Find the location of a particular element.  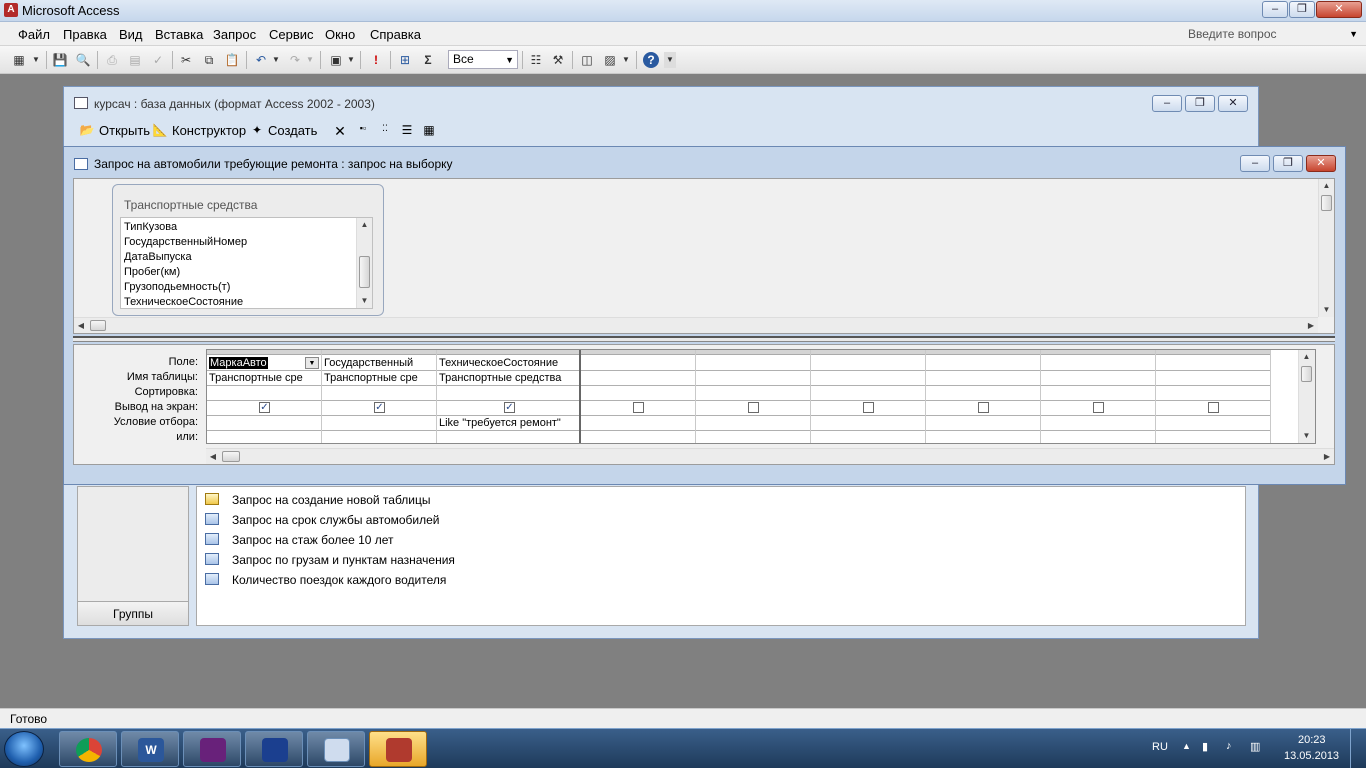

list-icon: ☰ is located at coordinates (407, 131).